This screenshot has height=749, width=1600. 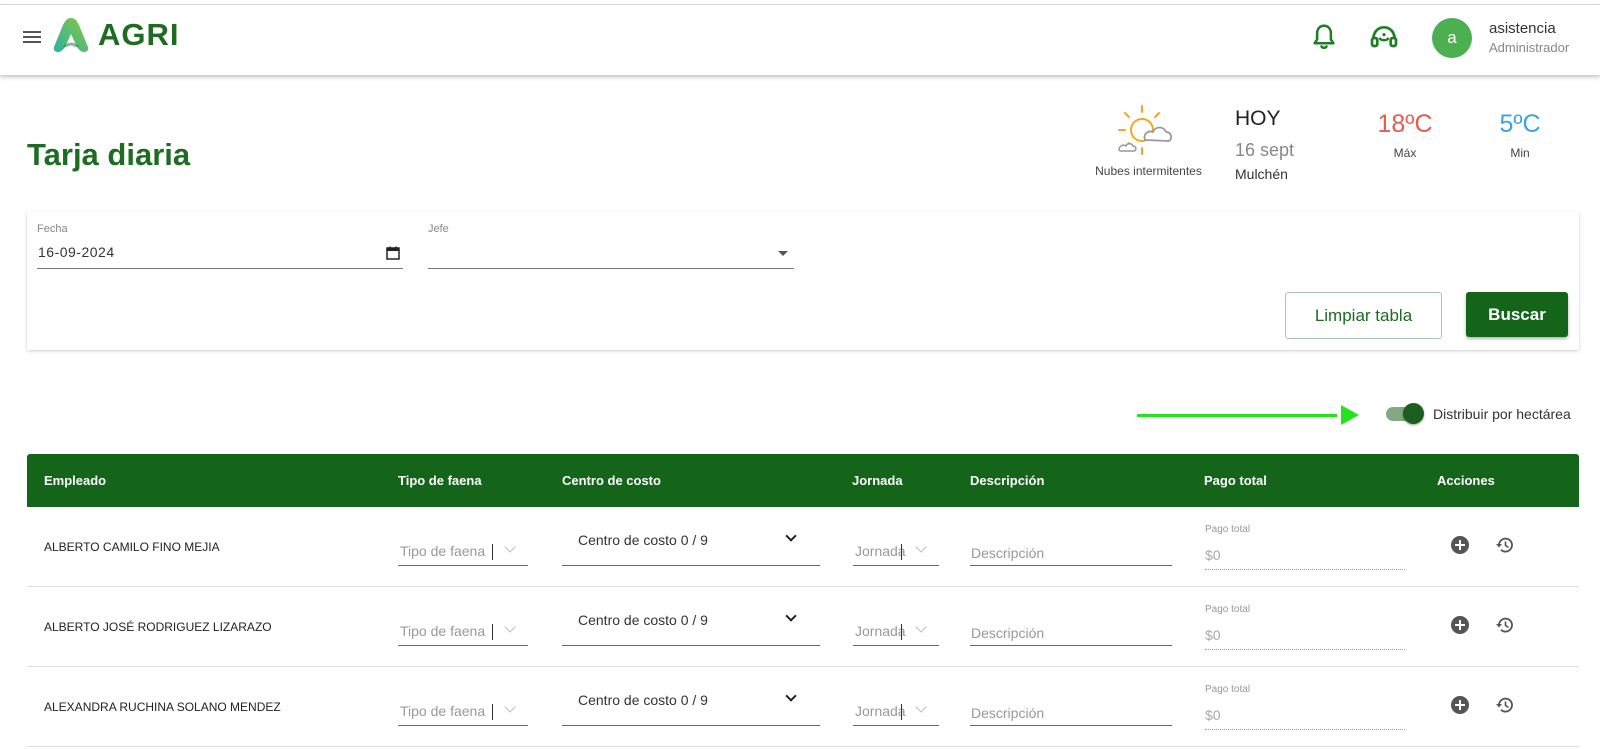 What do you see at coordinates (116, 35) in the screenshot?
I see `logo: AGRI` at bounding box center [116, 35].